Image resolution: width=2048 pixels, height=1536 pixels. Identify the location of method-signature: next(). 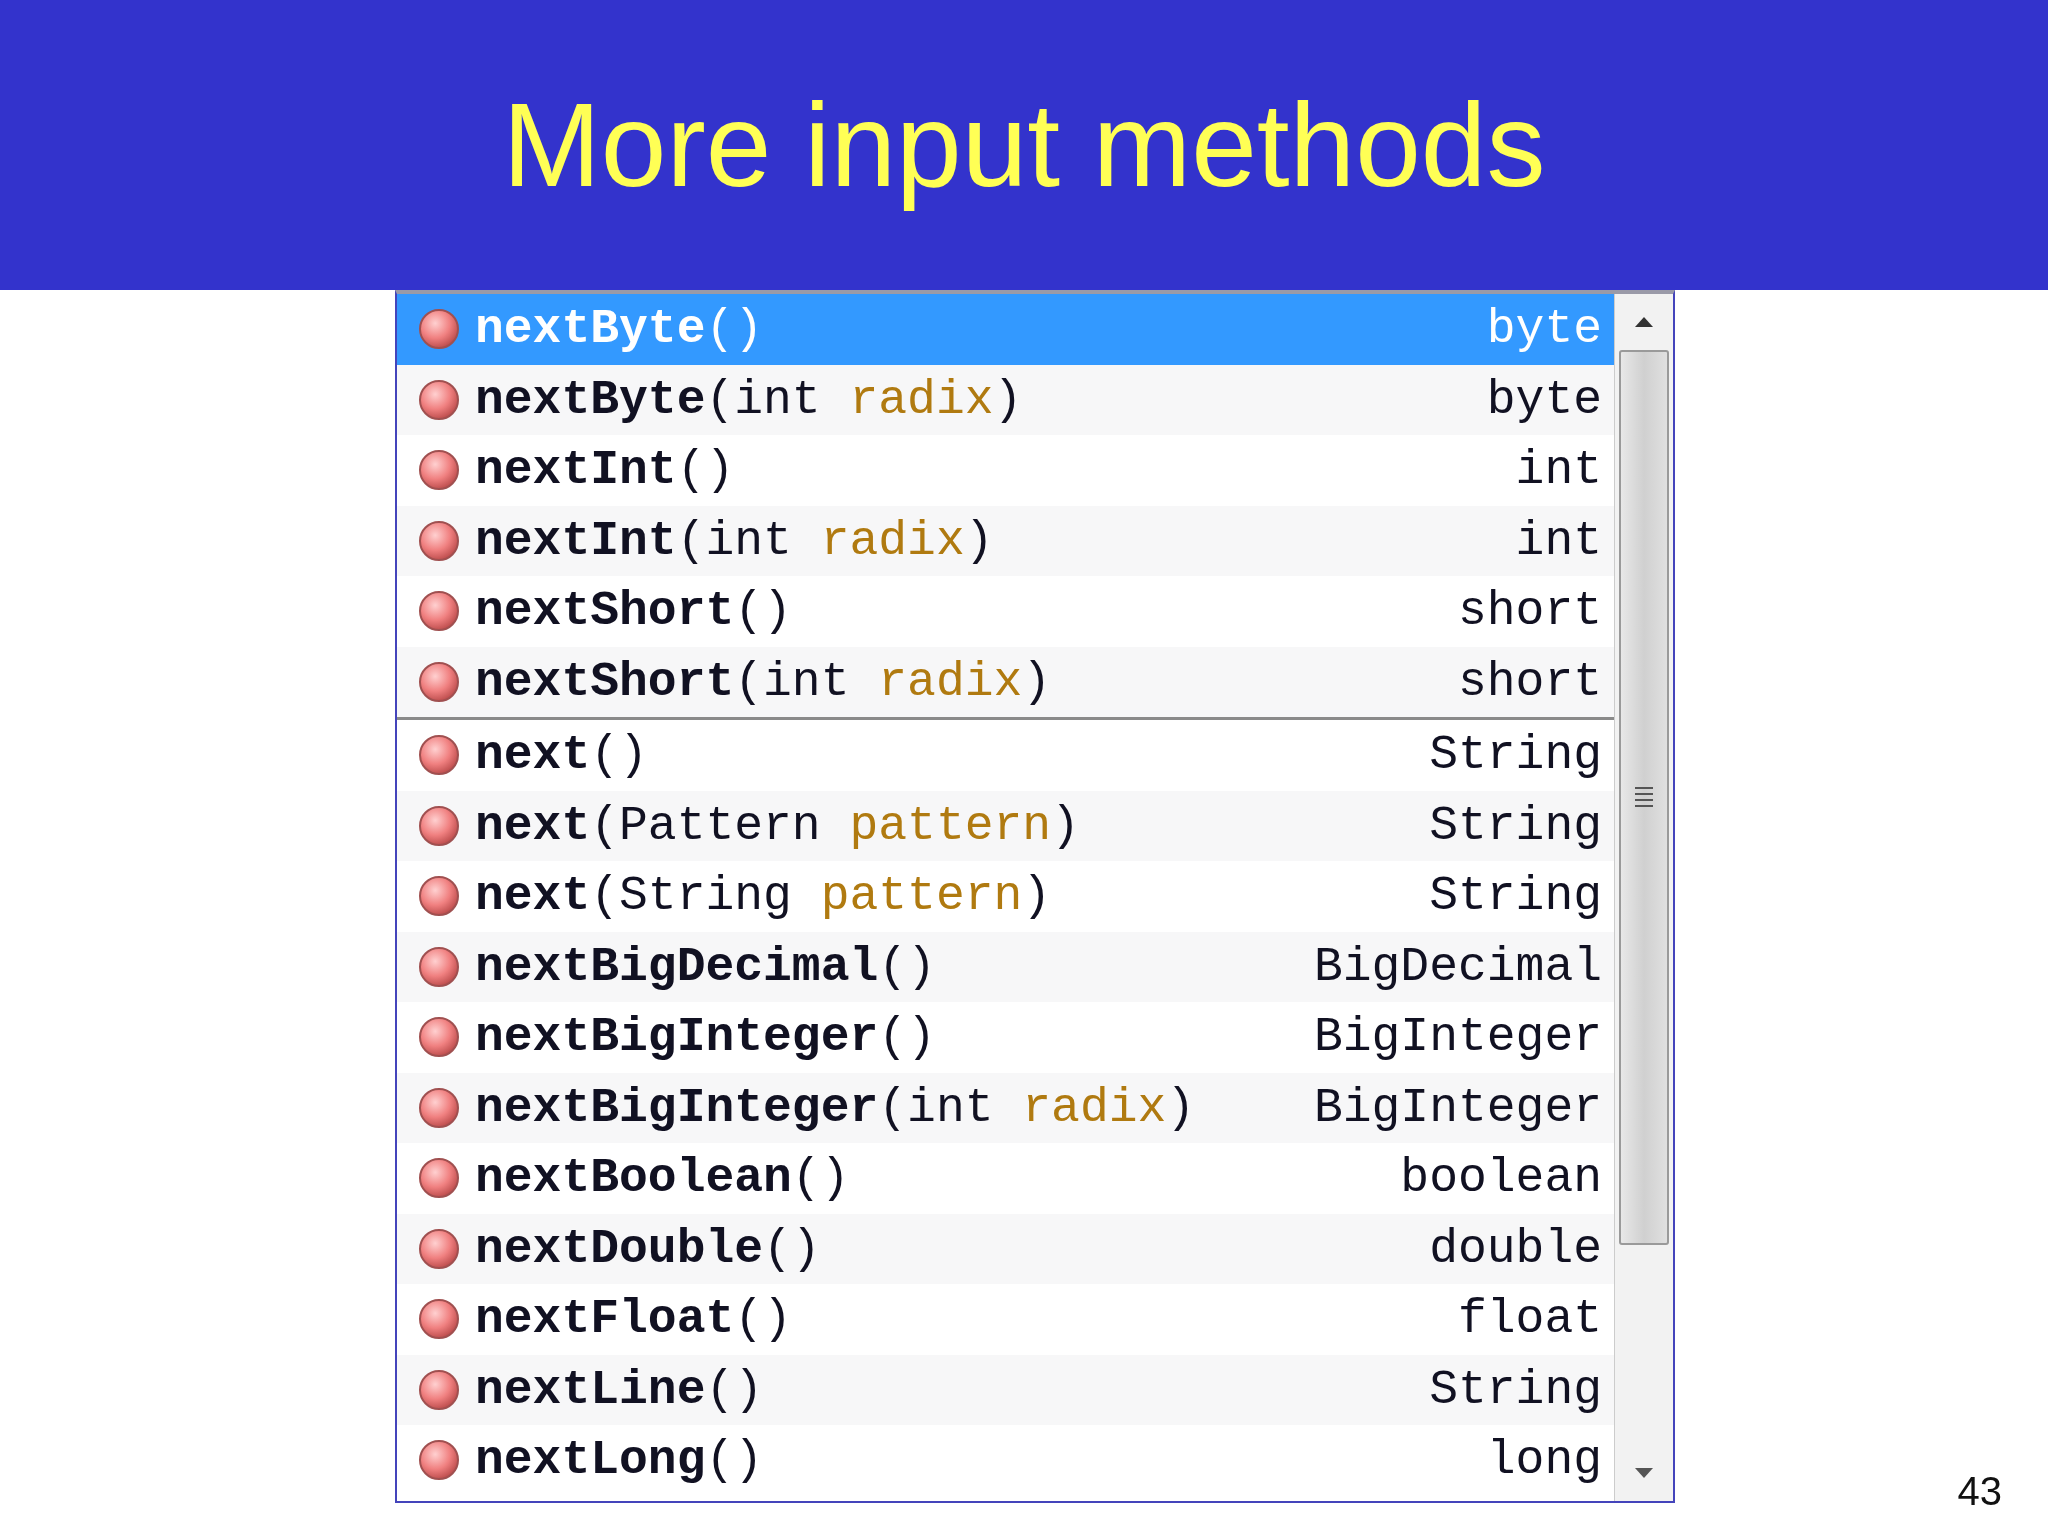
(562, 755).